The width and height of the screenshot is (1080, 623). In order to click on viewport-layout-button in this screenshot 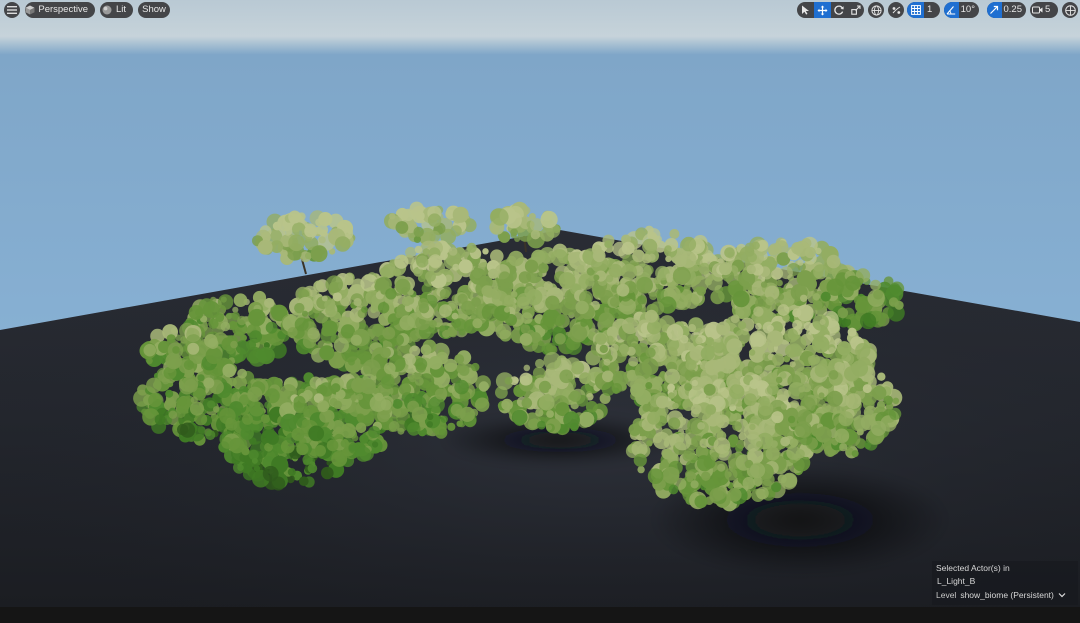, I will do `click(1070, 10)`.